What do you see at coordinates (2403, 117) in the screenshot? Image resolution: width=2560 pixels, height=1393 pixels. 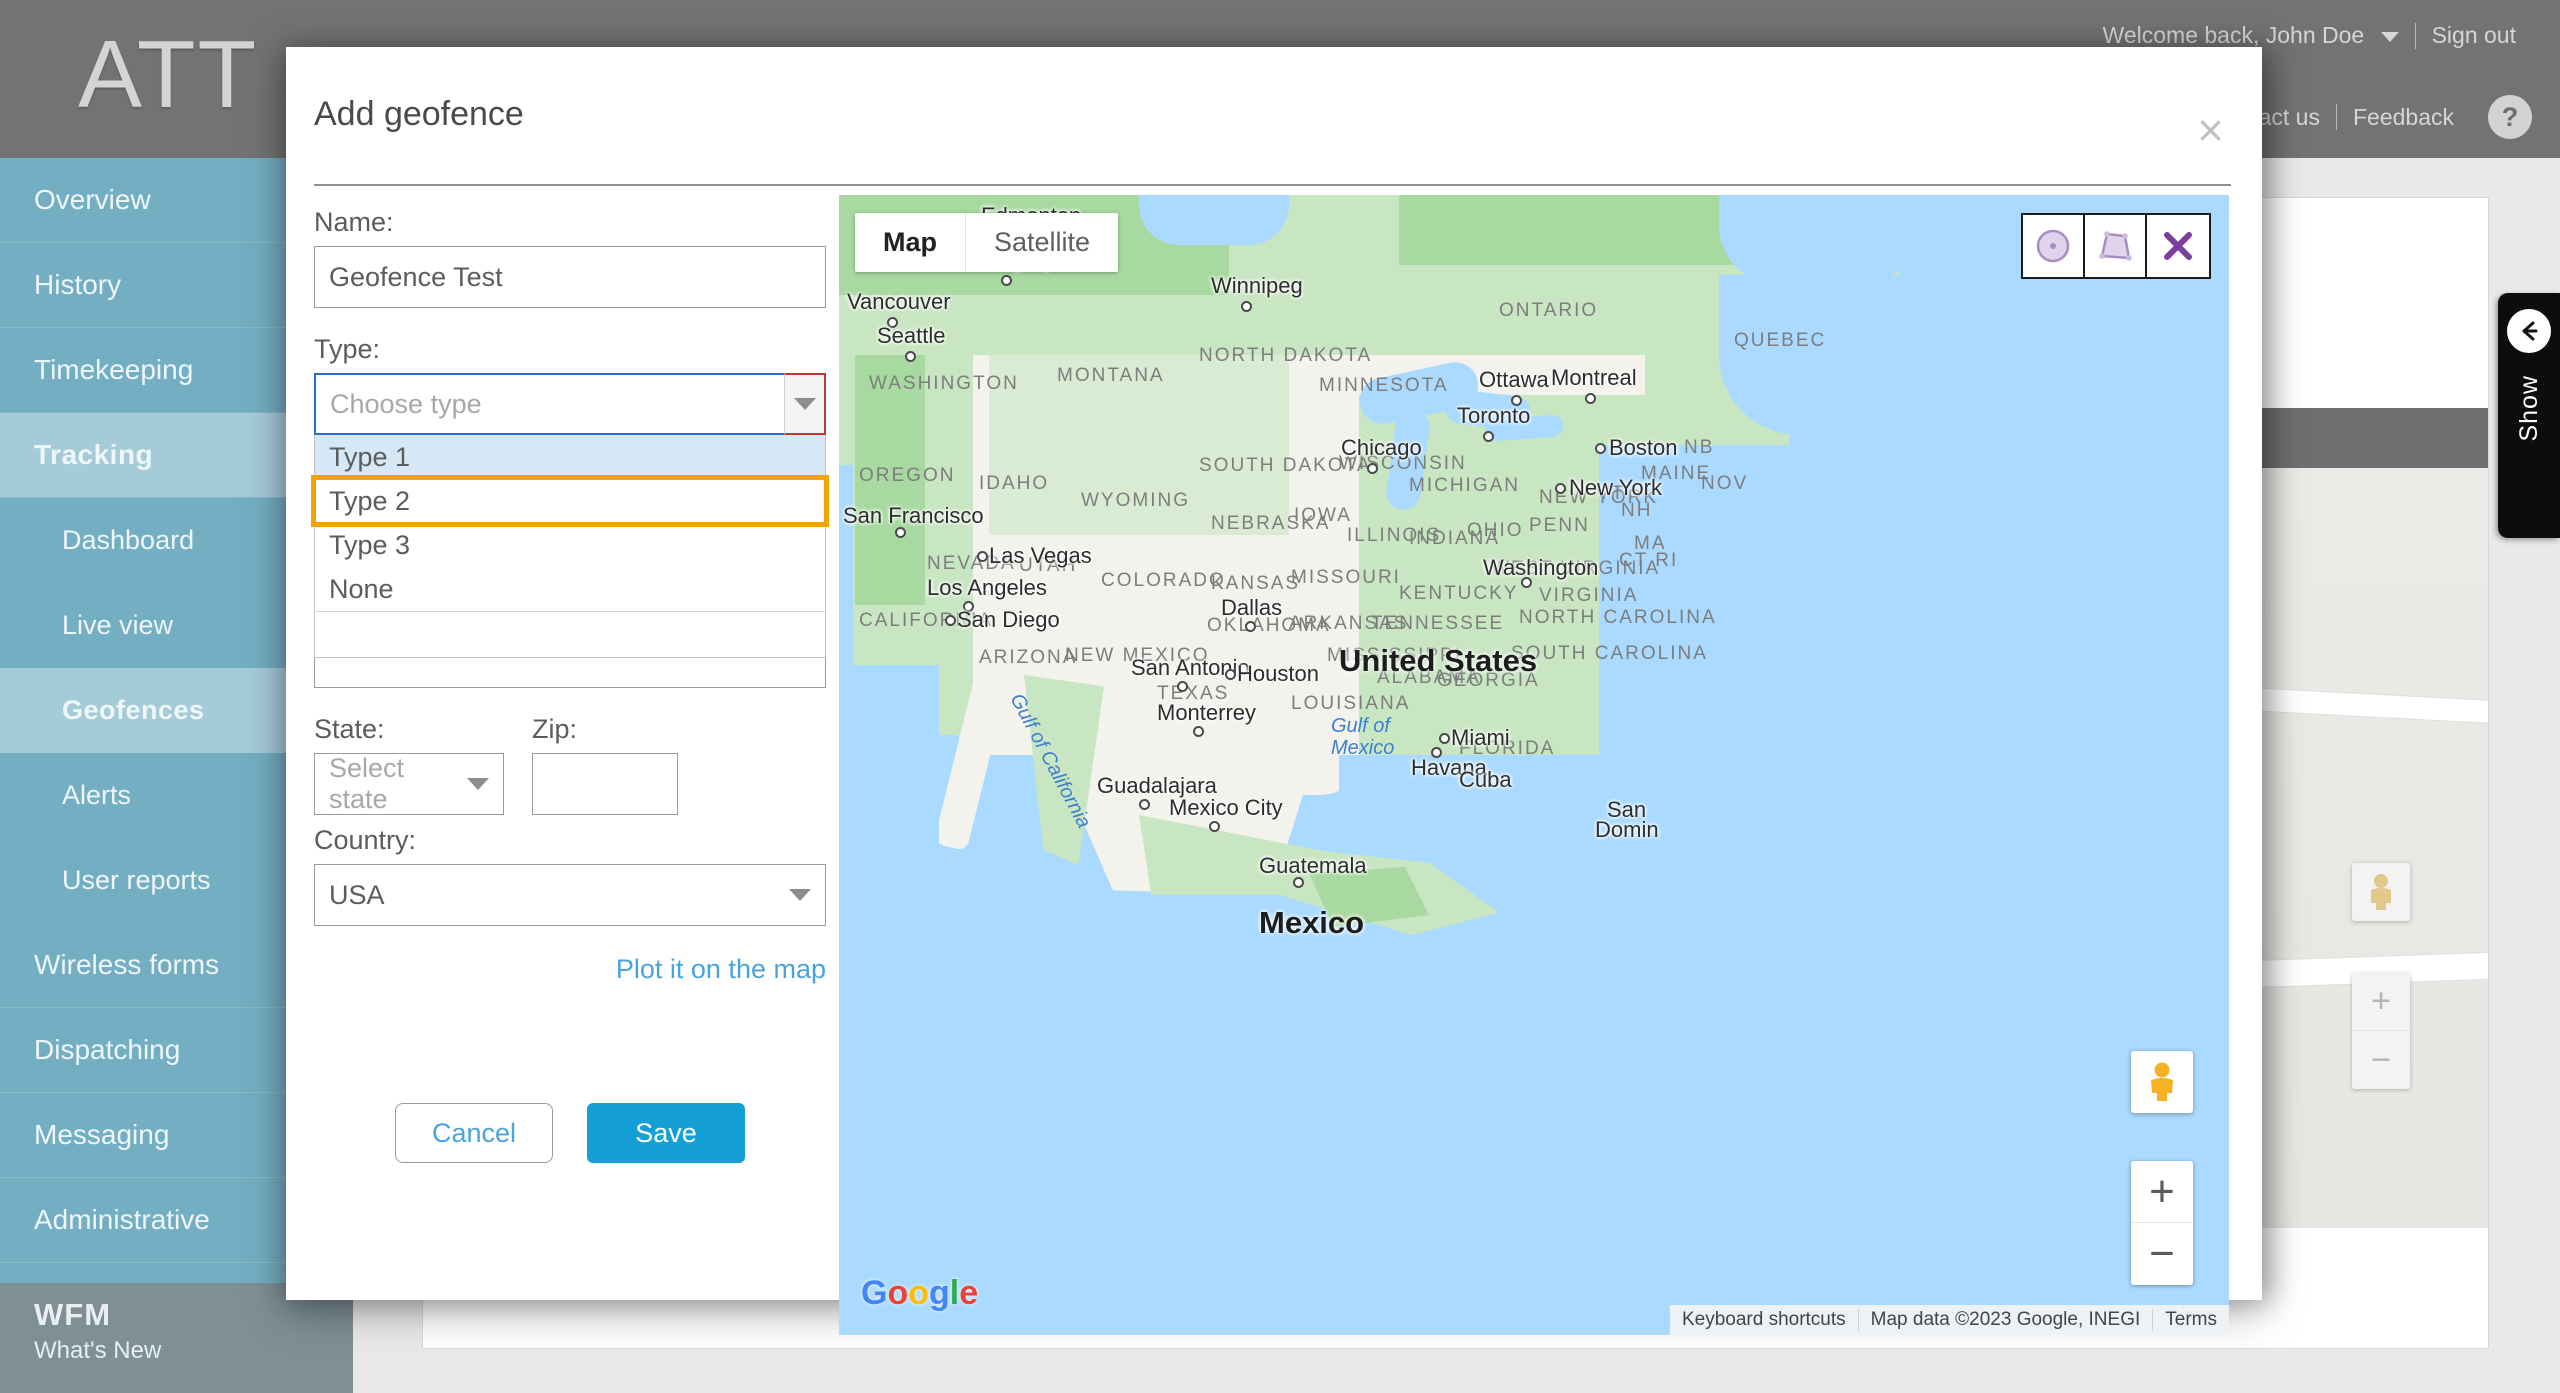 I see `feedback-link: Feedback` at bounding box center [2403, 117].